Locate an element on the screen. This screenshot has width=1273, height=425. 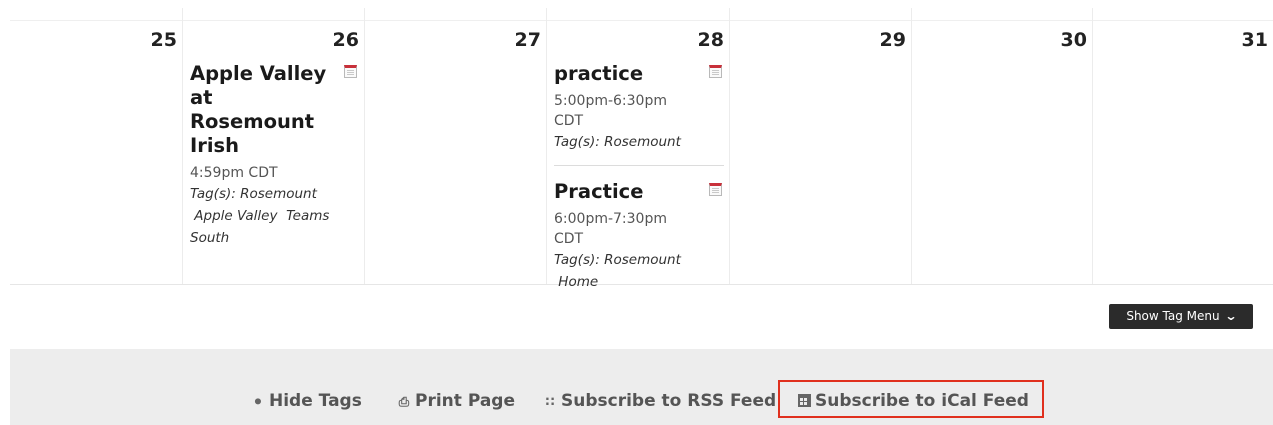
hide-tags-label: Hide Tags is located at coordinates (315, 401).